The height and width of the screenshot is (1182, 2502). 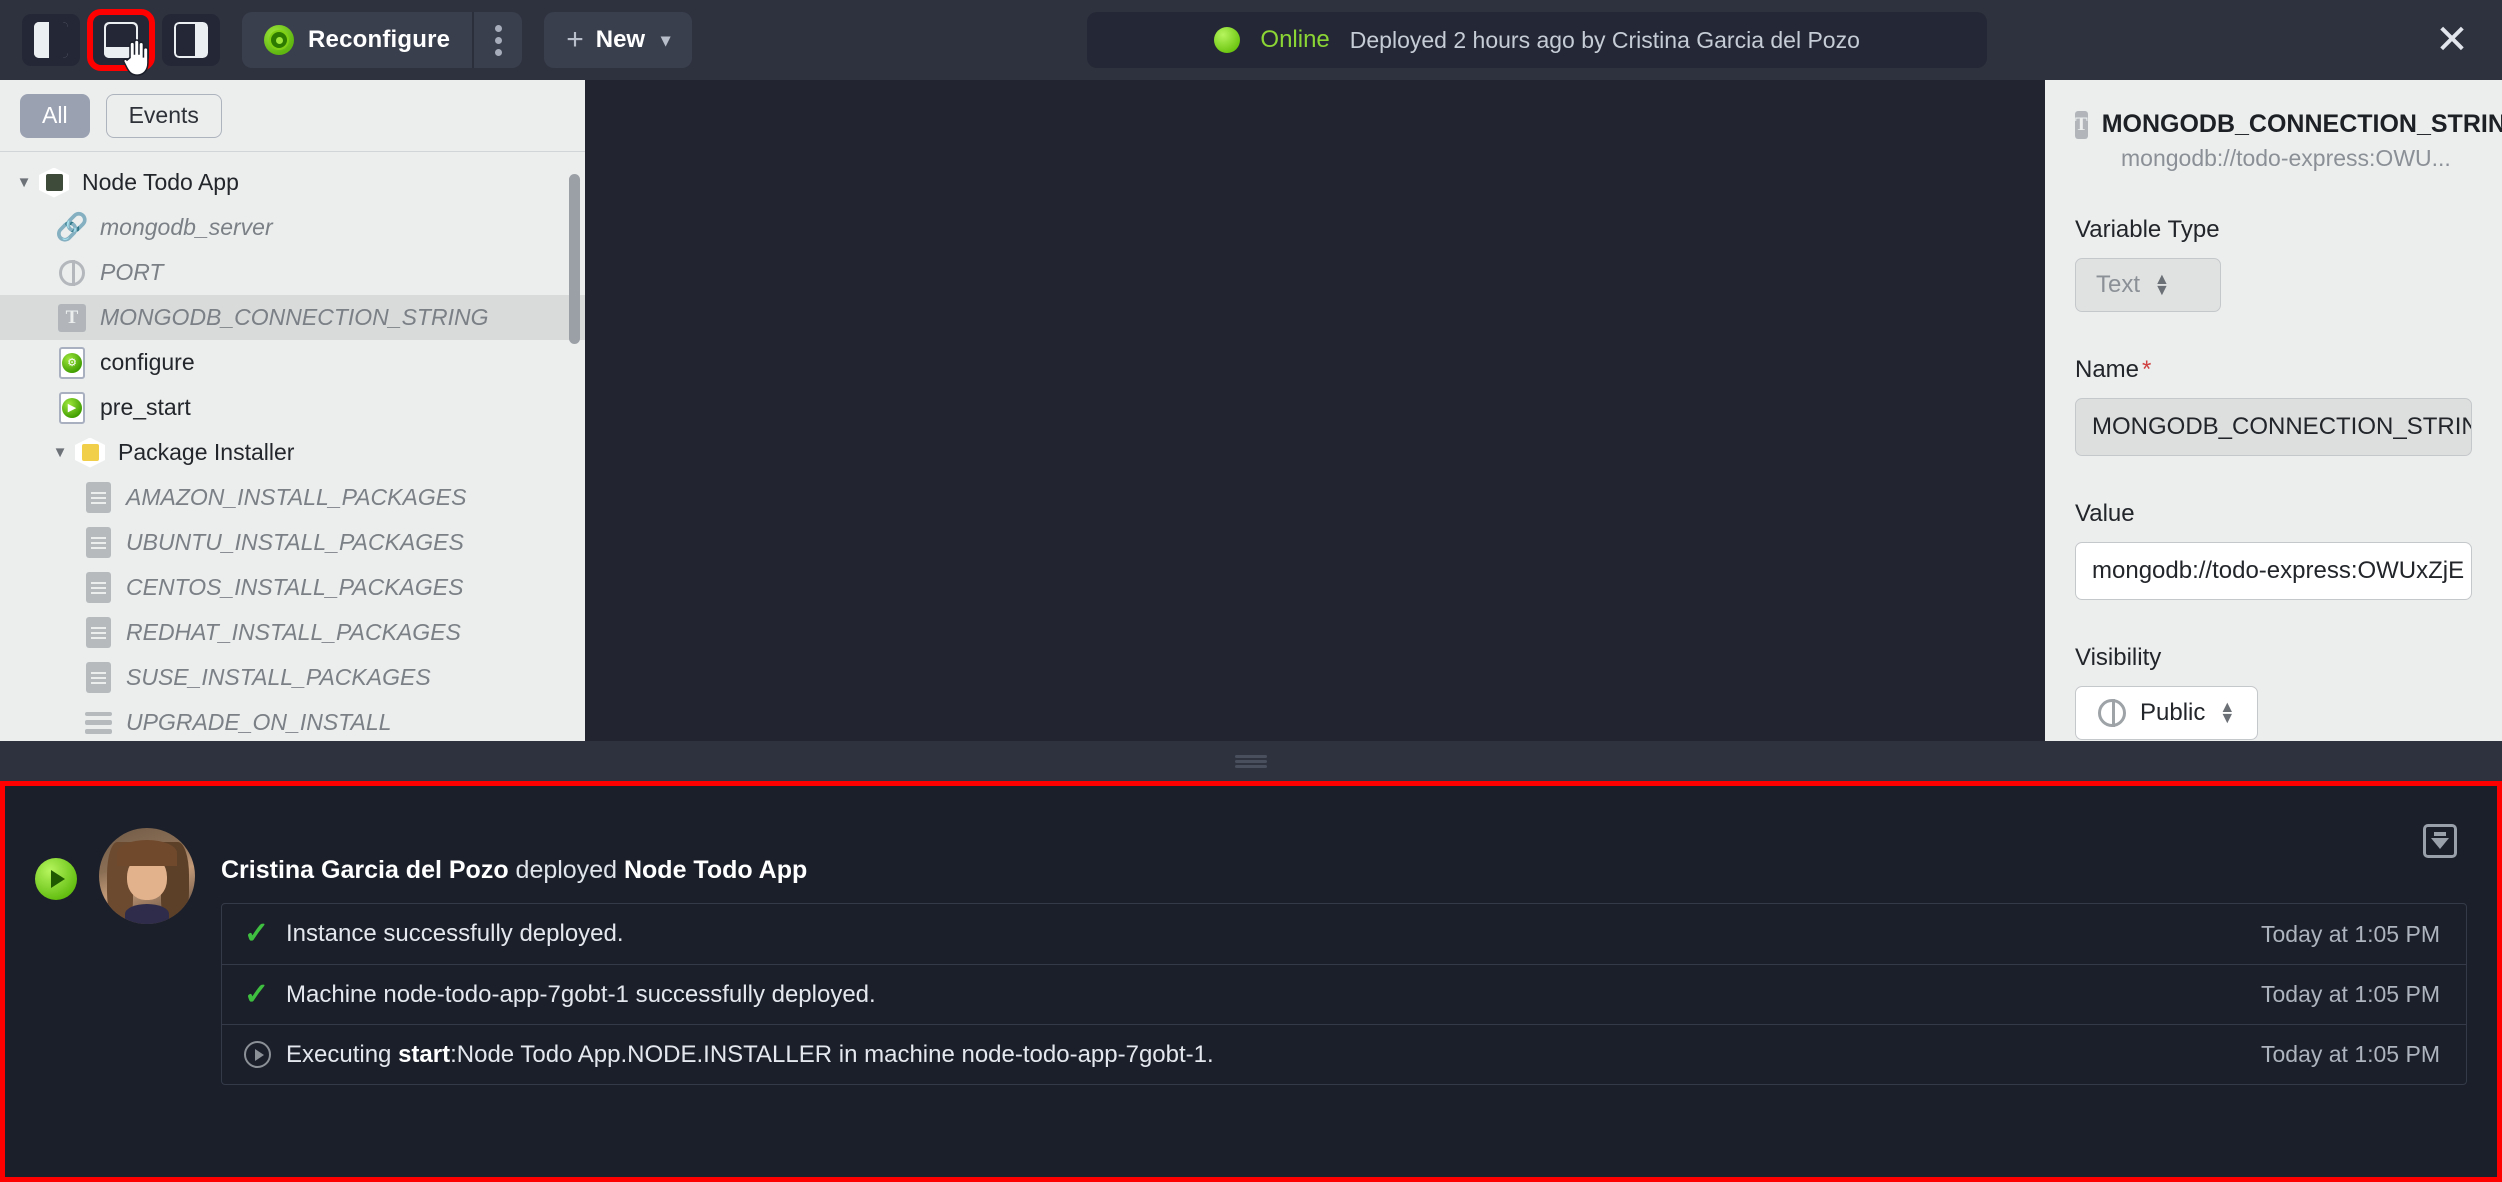 I want to click on tree-item-label: REDHAT_INSTALL_PACKAGES, so click(x=293, y=632).